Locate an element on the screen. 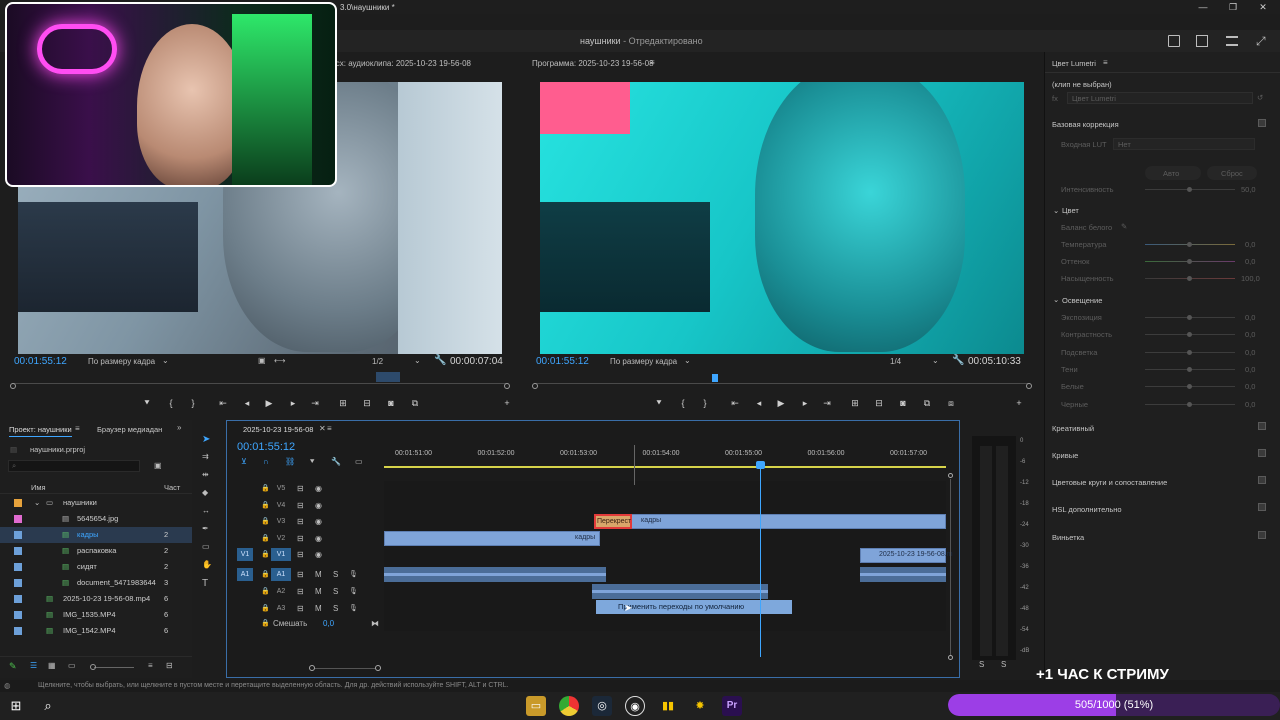 The image size is (1280, 720). microphone-icon: 🎙 is located at coordinates (353, 574).